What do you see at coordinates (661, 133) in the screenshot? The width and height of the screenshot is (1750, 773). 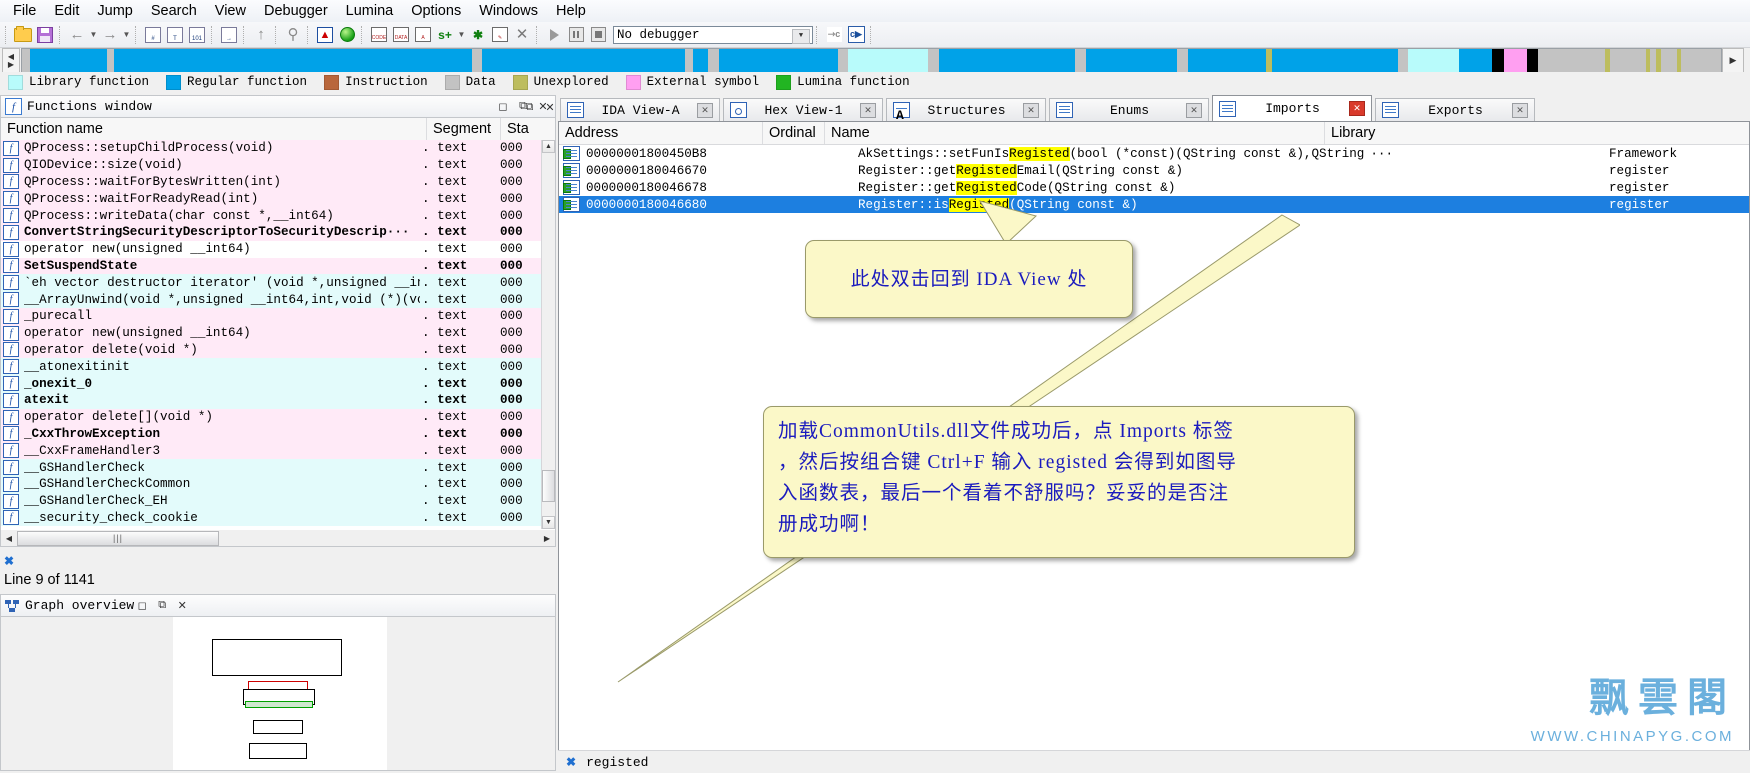 I see `column-header-address: Address` at bounding box center [661, 133].